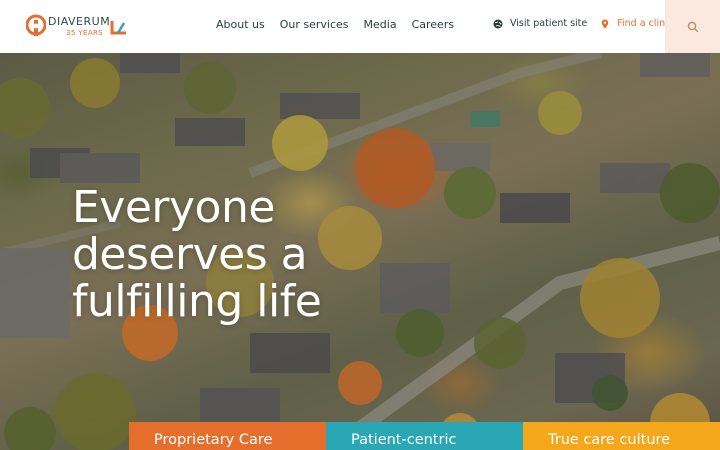 The width and height of the screenshot is (720, 450). What do you see at coordinates (118, 28) in the screenshot?
I see `logo-accent-icon` at bounding box center [118, 28].